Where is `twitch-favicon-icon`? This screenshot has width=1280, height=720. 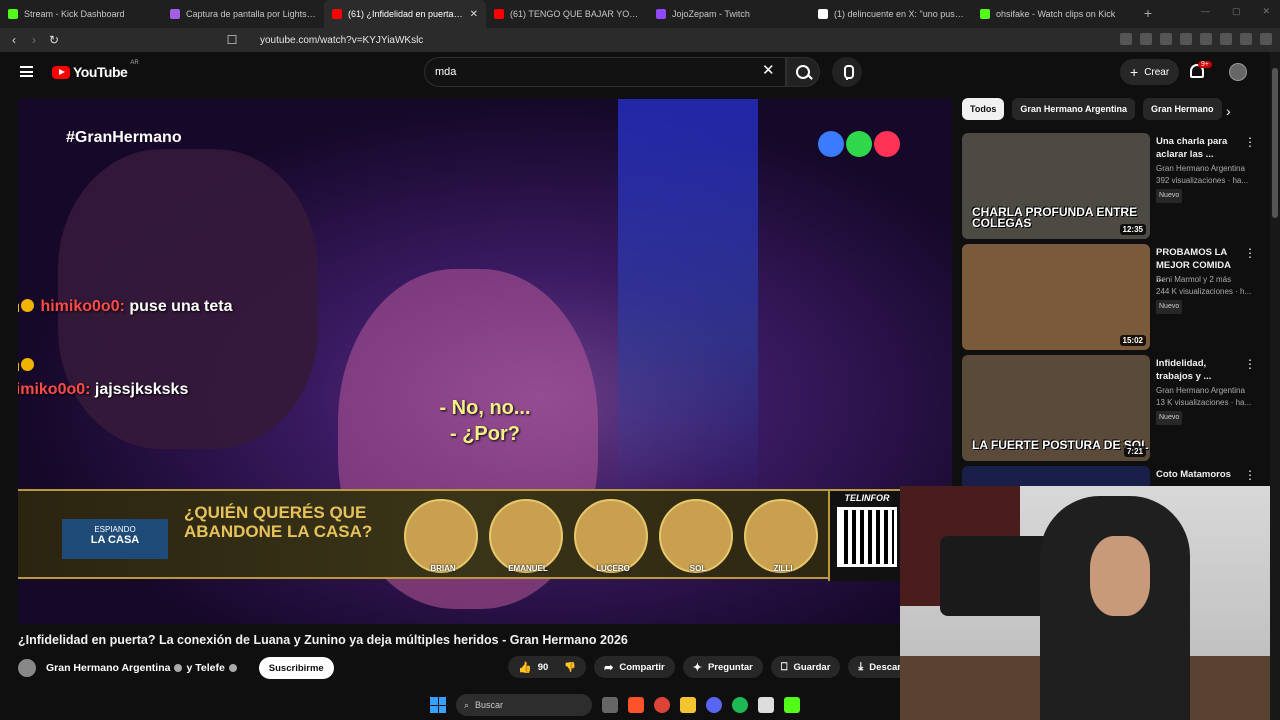
twitch-favicon-icon is located at coordinates (661, 14).